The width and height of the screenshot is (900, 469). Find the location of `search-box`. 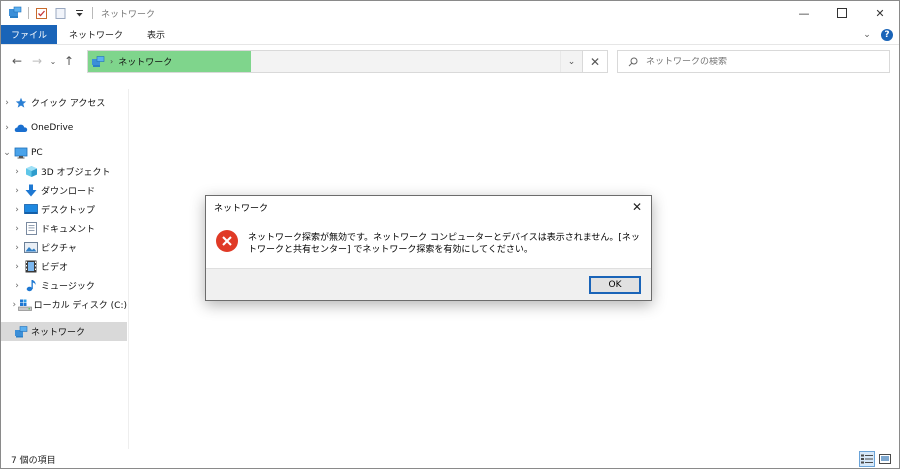

search-box is located at coordinates (753, 61).